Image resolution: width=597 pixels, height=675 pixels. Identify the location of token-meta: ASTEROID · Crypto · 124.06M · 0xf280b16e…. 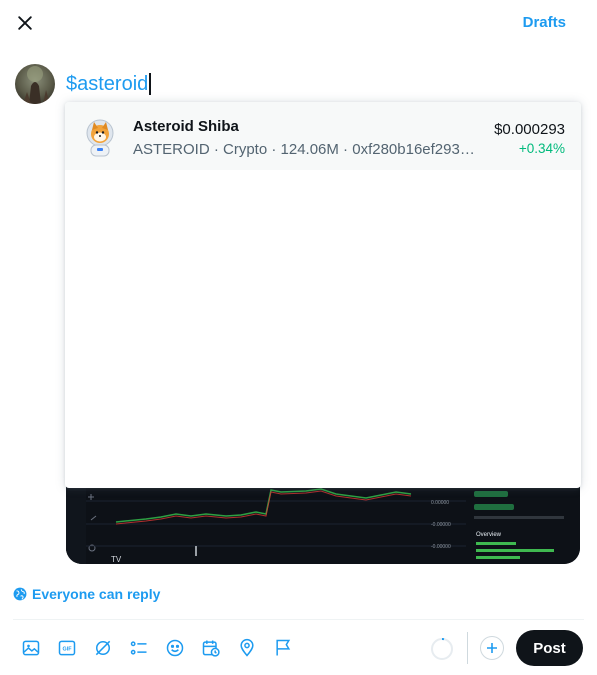
(305, 149).